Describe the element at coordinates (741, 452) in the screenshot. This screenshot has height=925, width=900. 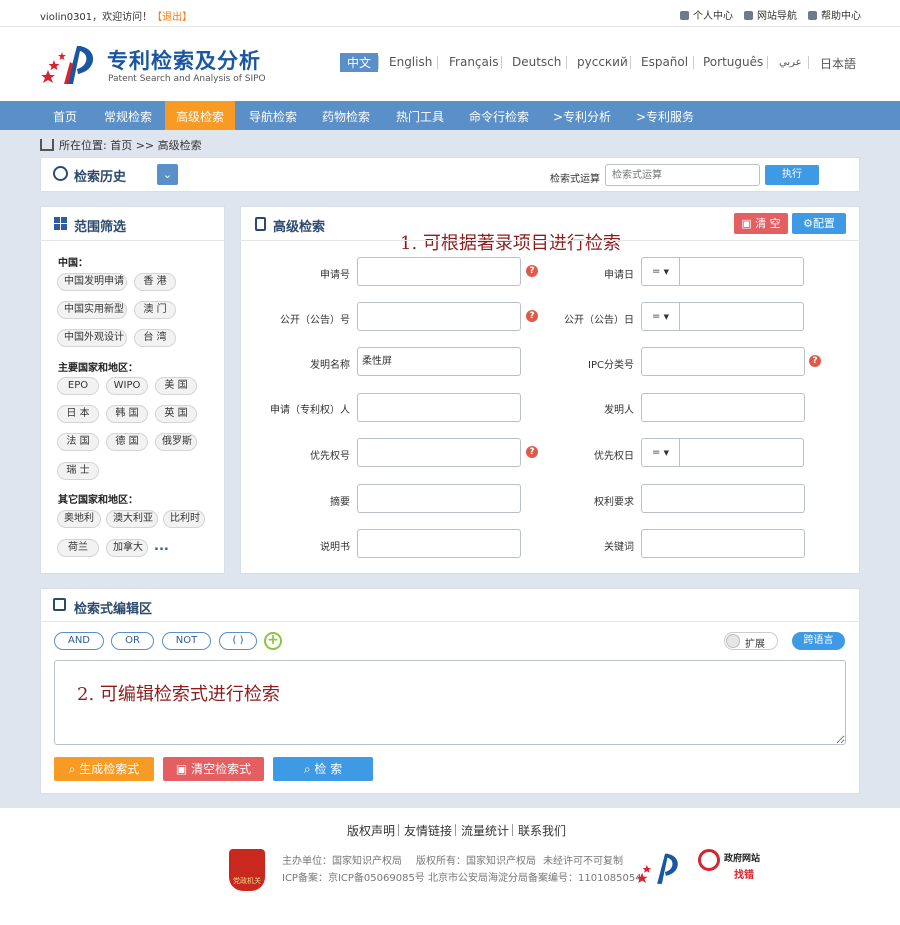
I see `field-priority-date` at that location.